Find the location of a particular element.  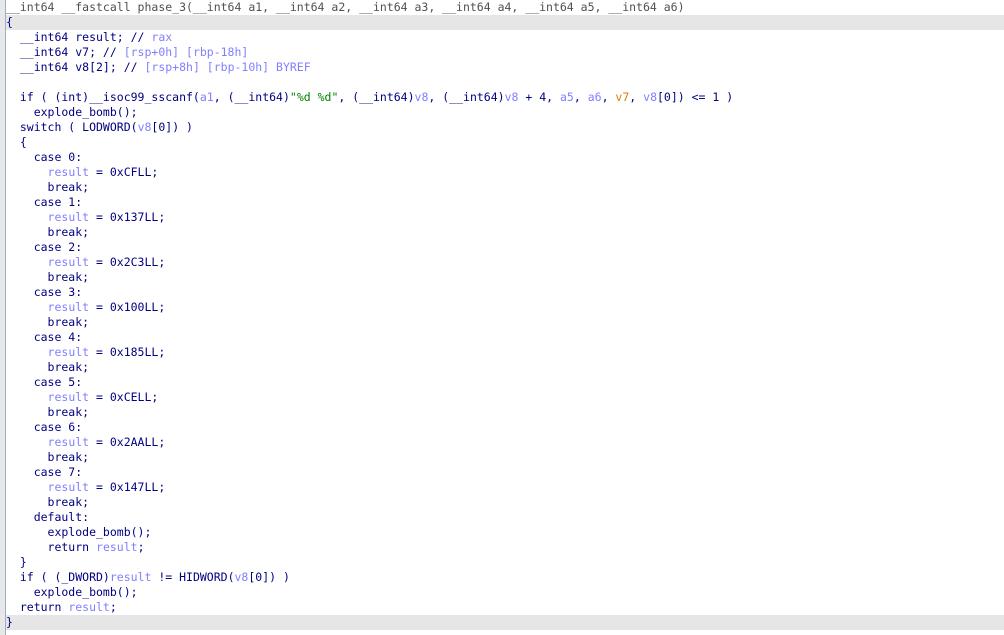

code-token: case 5: is located at coordinates (44, 382).